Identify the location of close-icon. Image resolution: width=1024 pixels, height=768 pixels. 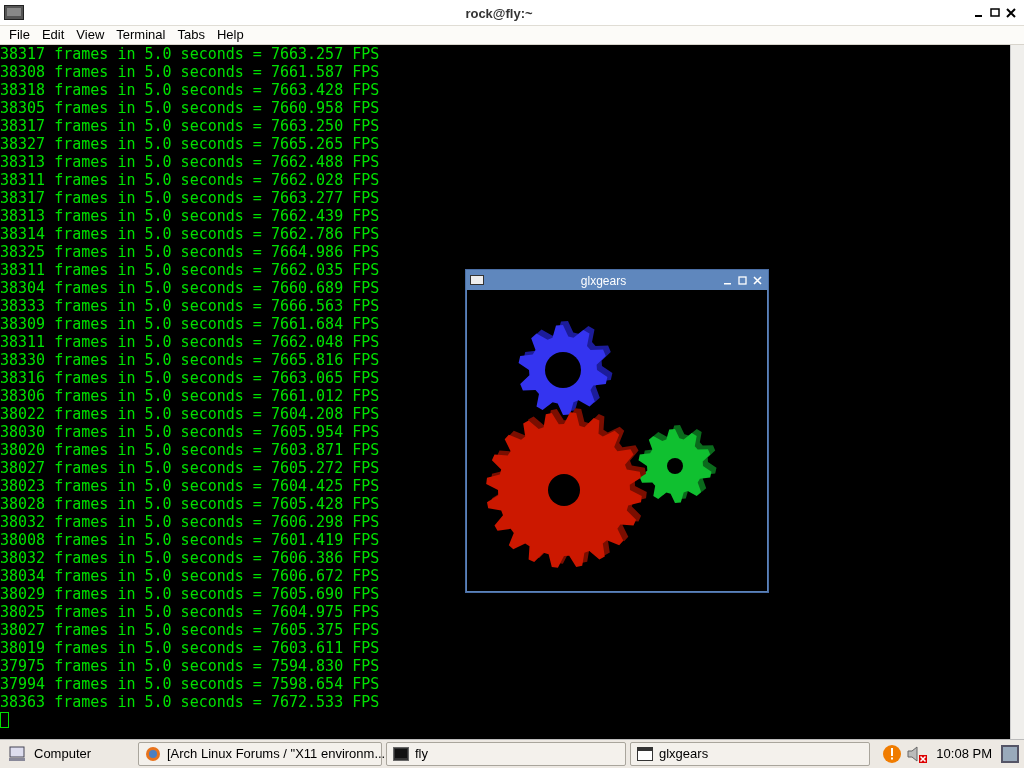
(1011, 12).